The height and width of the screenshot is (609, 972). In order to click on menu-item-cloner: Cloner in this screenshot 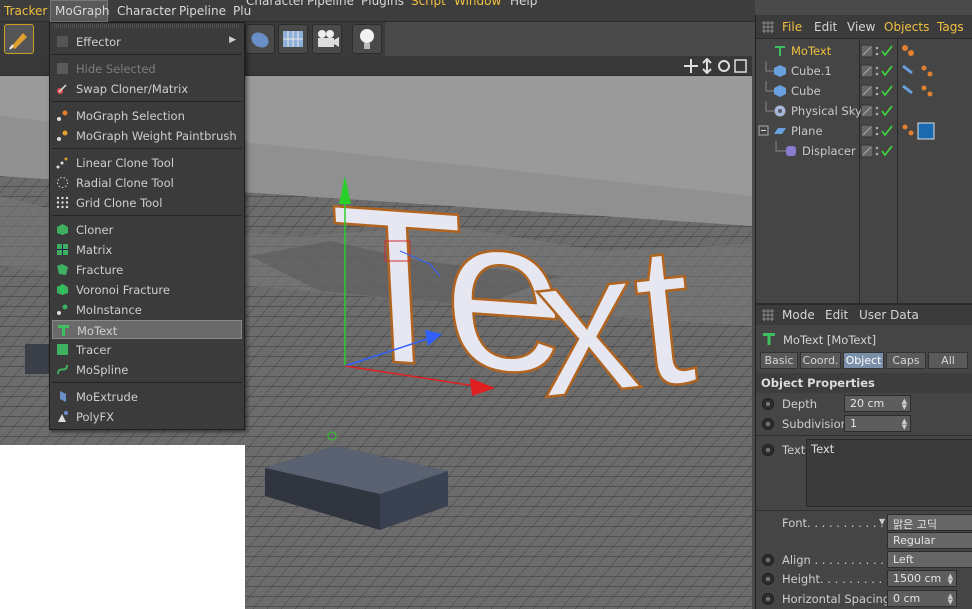, I will do `click(147, 229)`.